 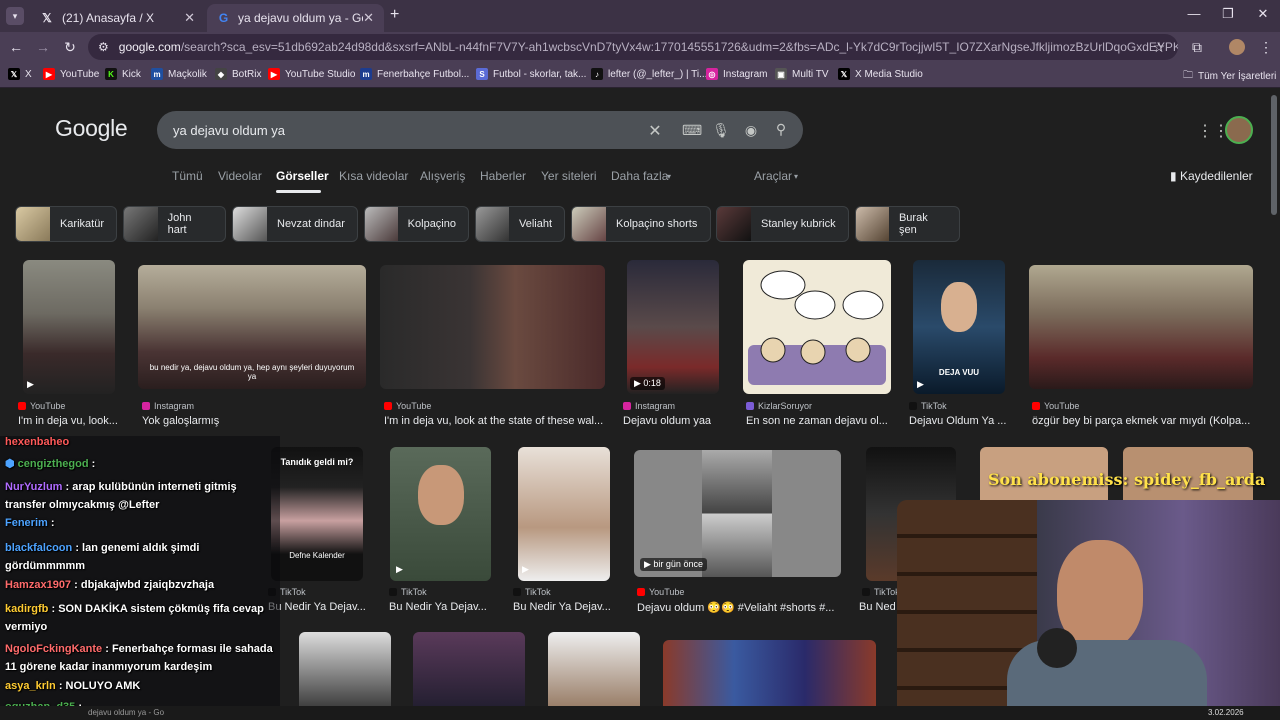 I want to click on tab-more: Daha fazla, so click(x=639, y=176).